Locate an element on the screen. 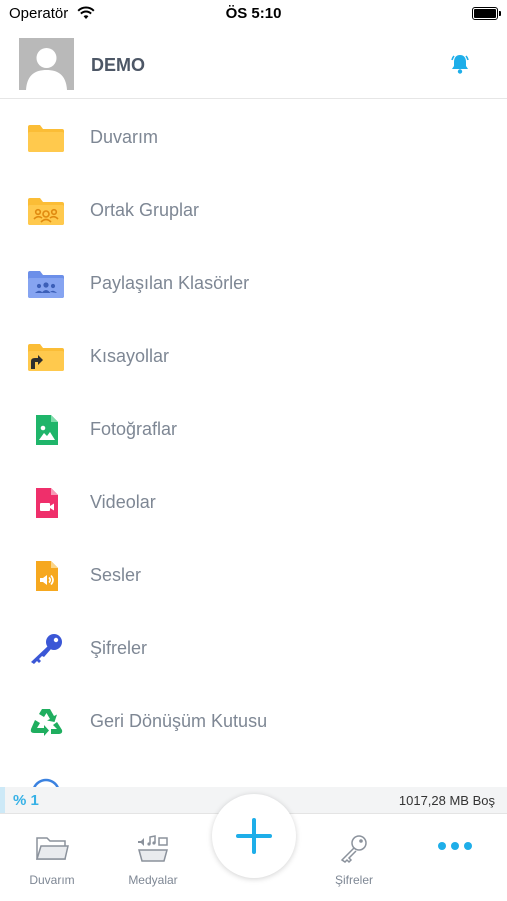 Image resolution: width=507 pixels, height=901 pixels. storage-free-space: 1017,28 MB Boş is located at coordinates (446, 800).